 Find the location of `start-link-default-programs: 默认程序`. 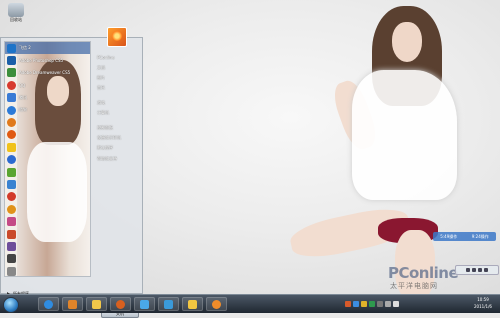

start-link-default-programs: 默认程序 is located at coordinates (117, 148).